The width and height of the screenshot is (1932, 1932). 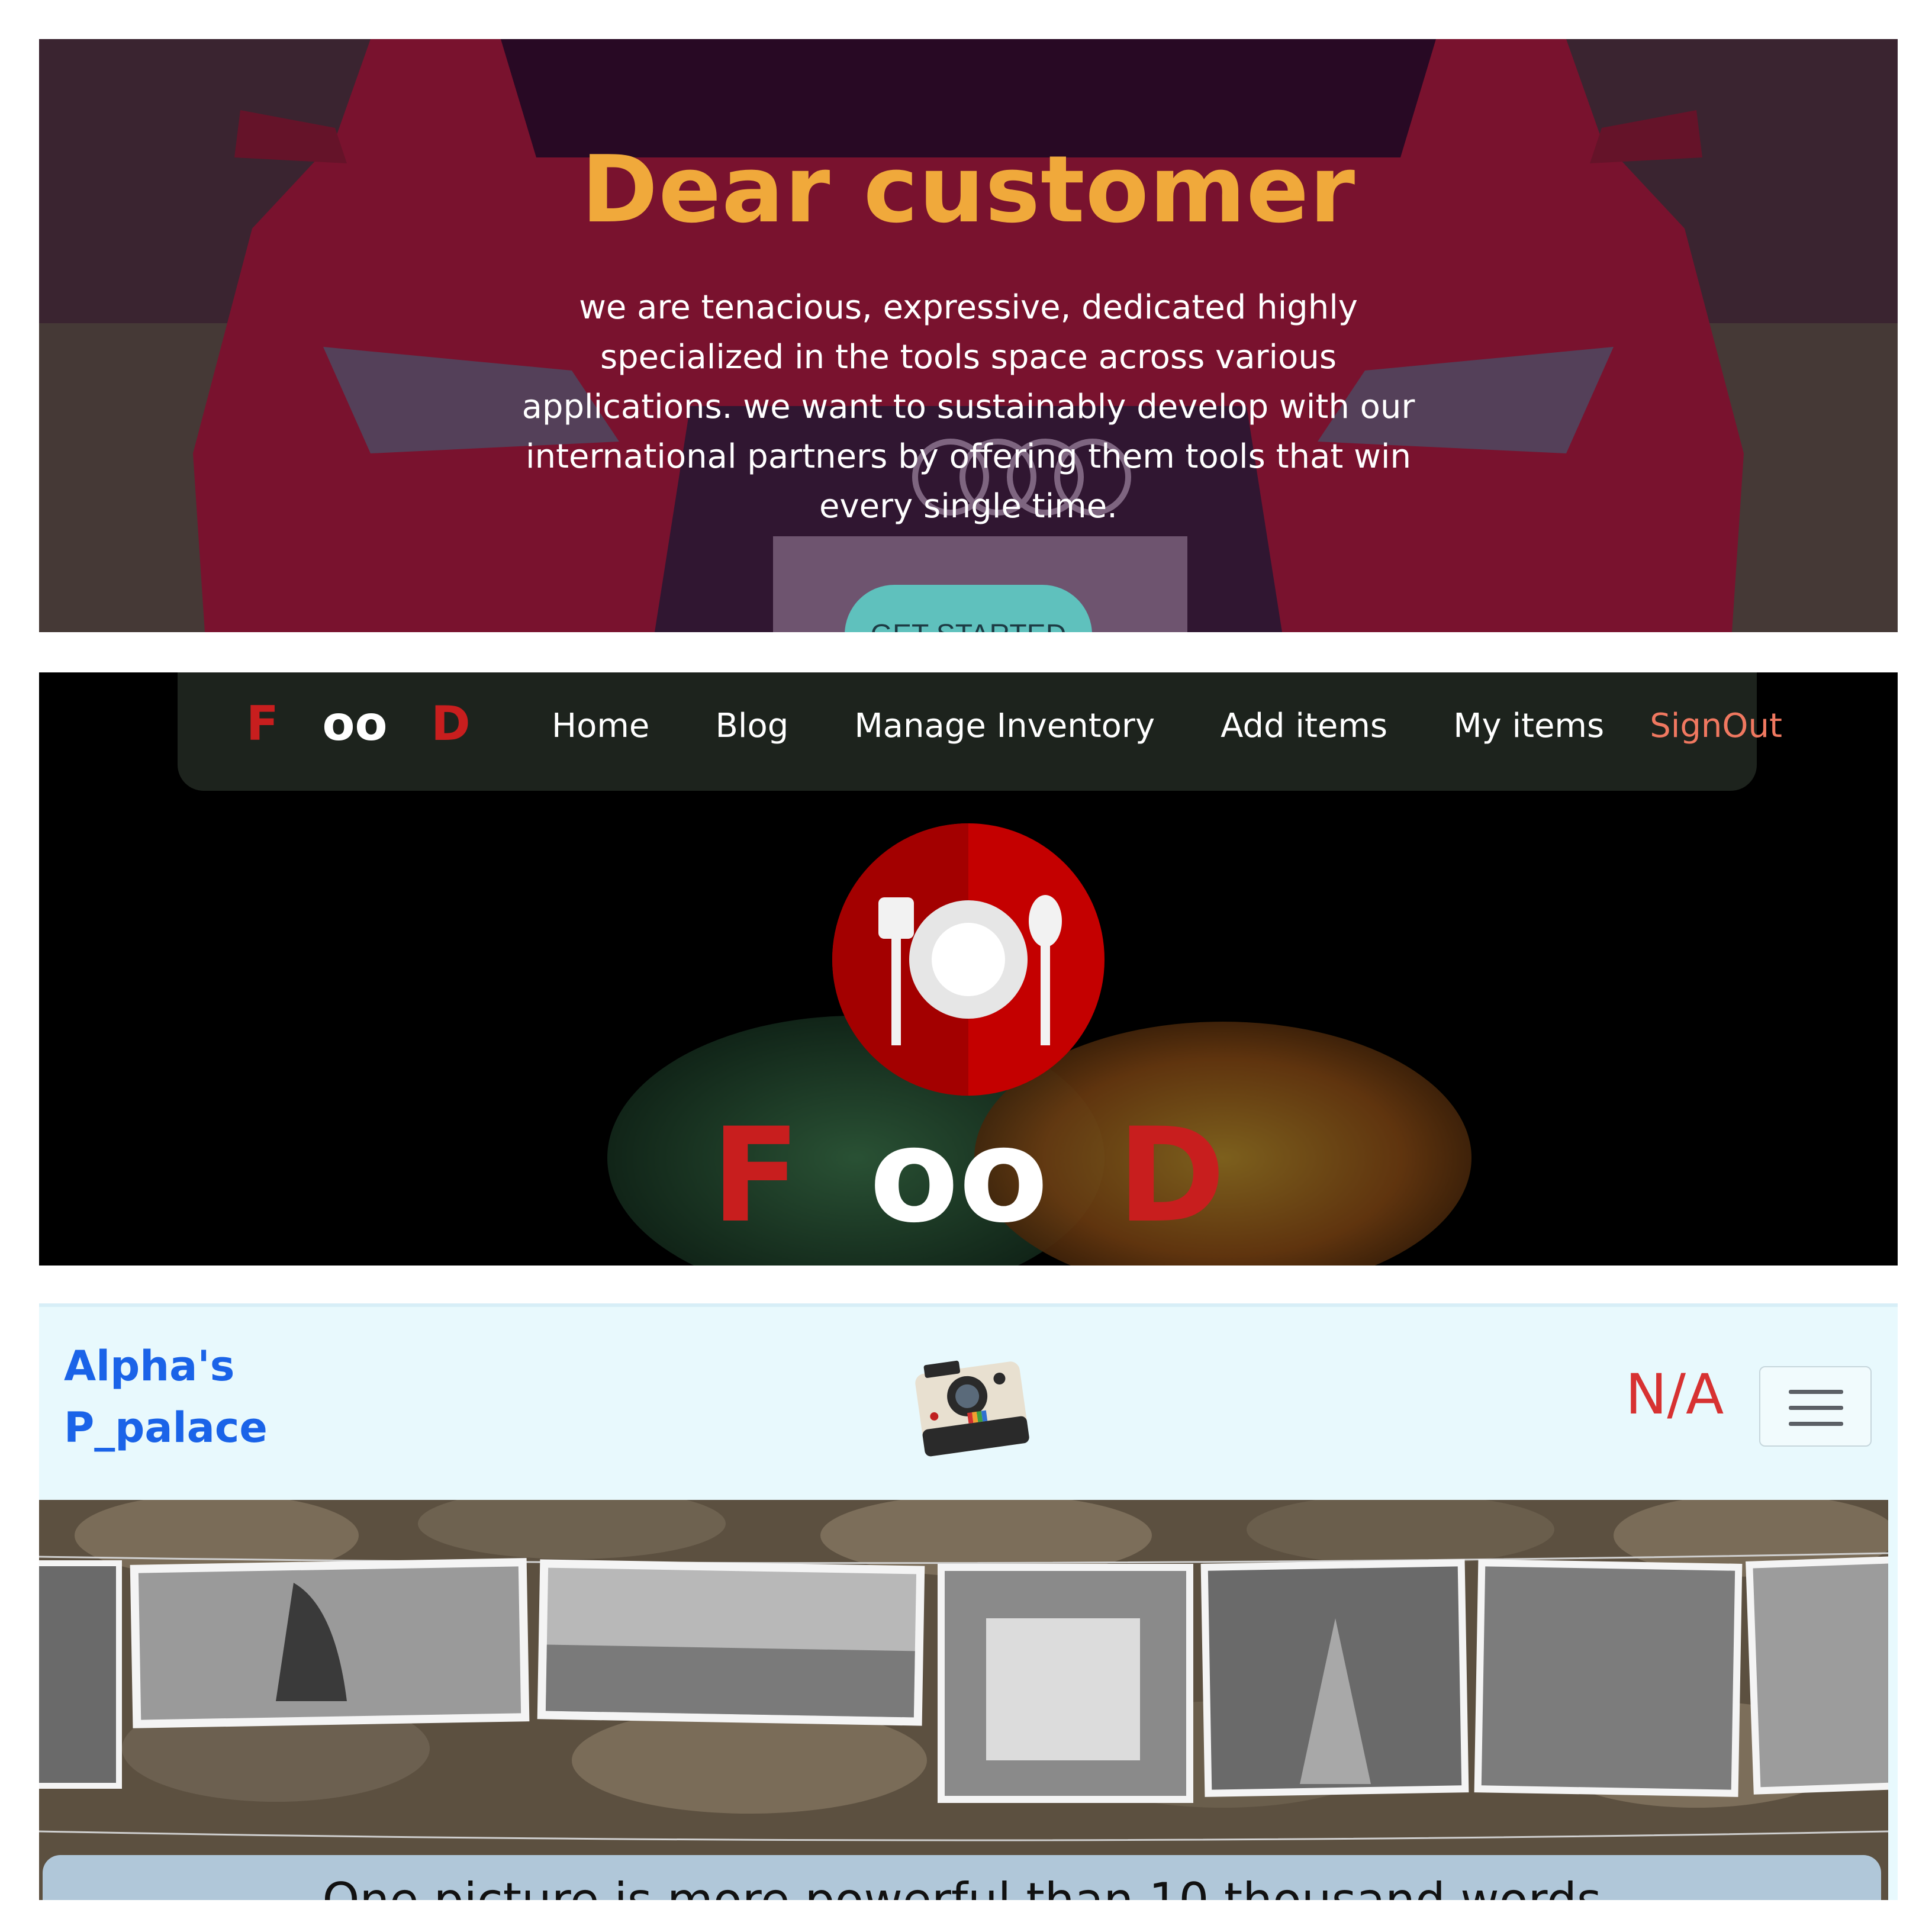 I want to click on user-status-text: N/A, so click(x=1674, y=1395).